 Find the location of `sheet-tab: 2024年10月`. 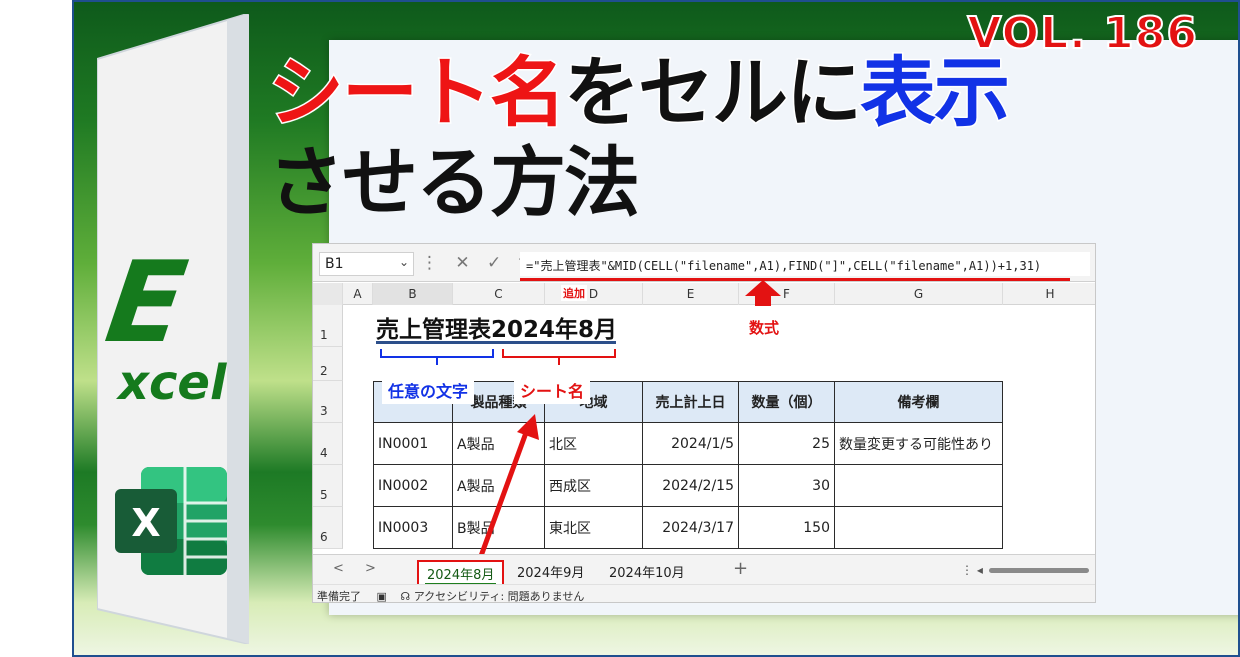

sheet-tab: 2024年10月 is located at coordinates (647, 571).